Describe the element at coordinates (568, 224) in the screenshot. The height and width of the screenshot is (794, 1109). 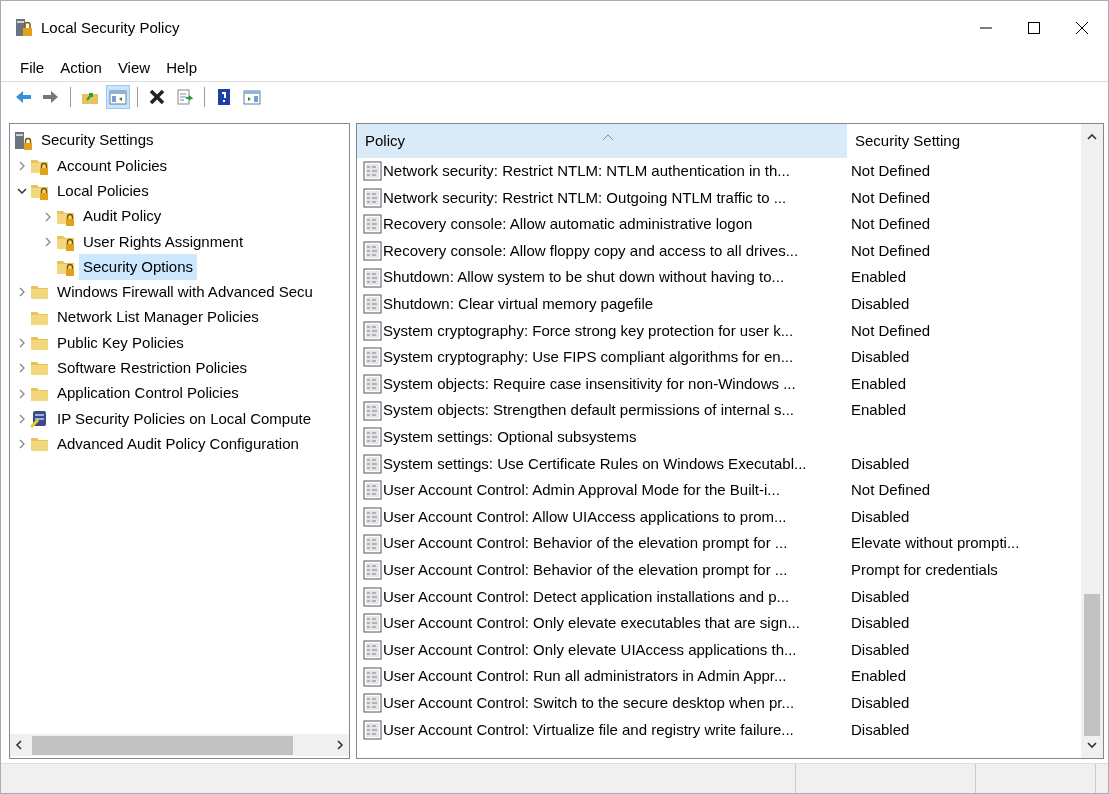
I see `policy-name: Recovery console: Allow automatic administrative logon` at that location.